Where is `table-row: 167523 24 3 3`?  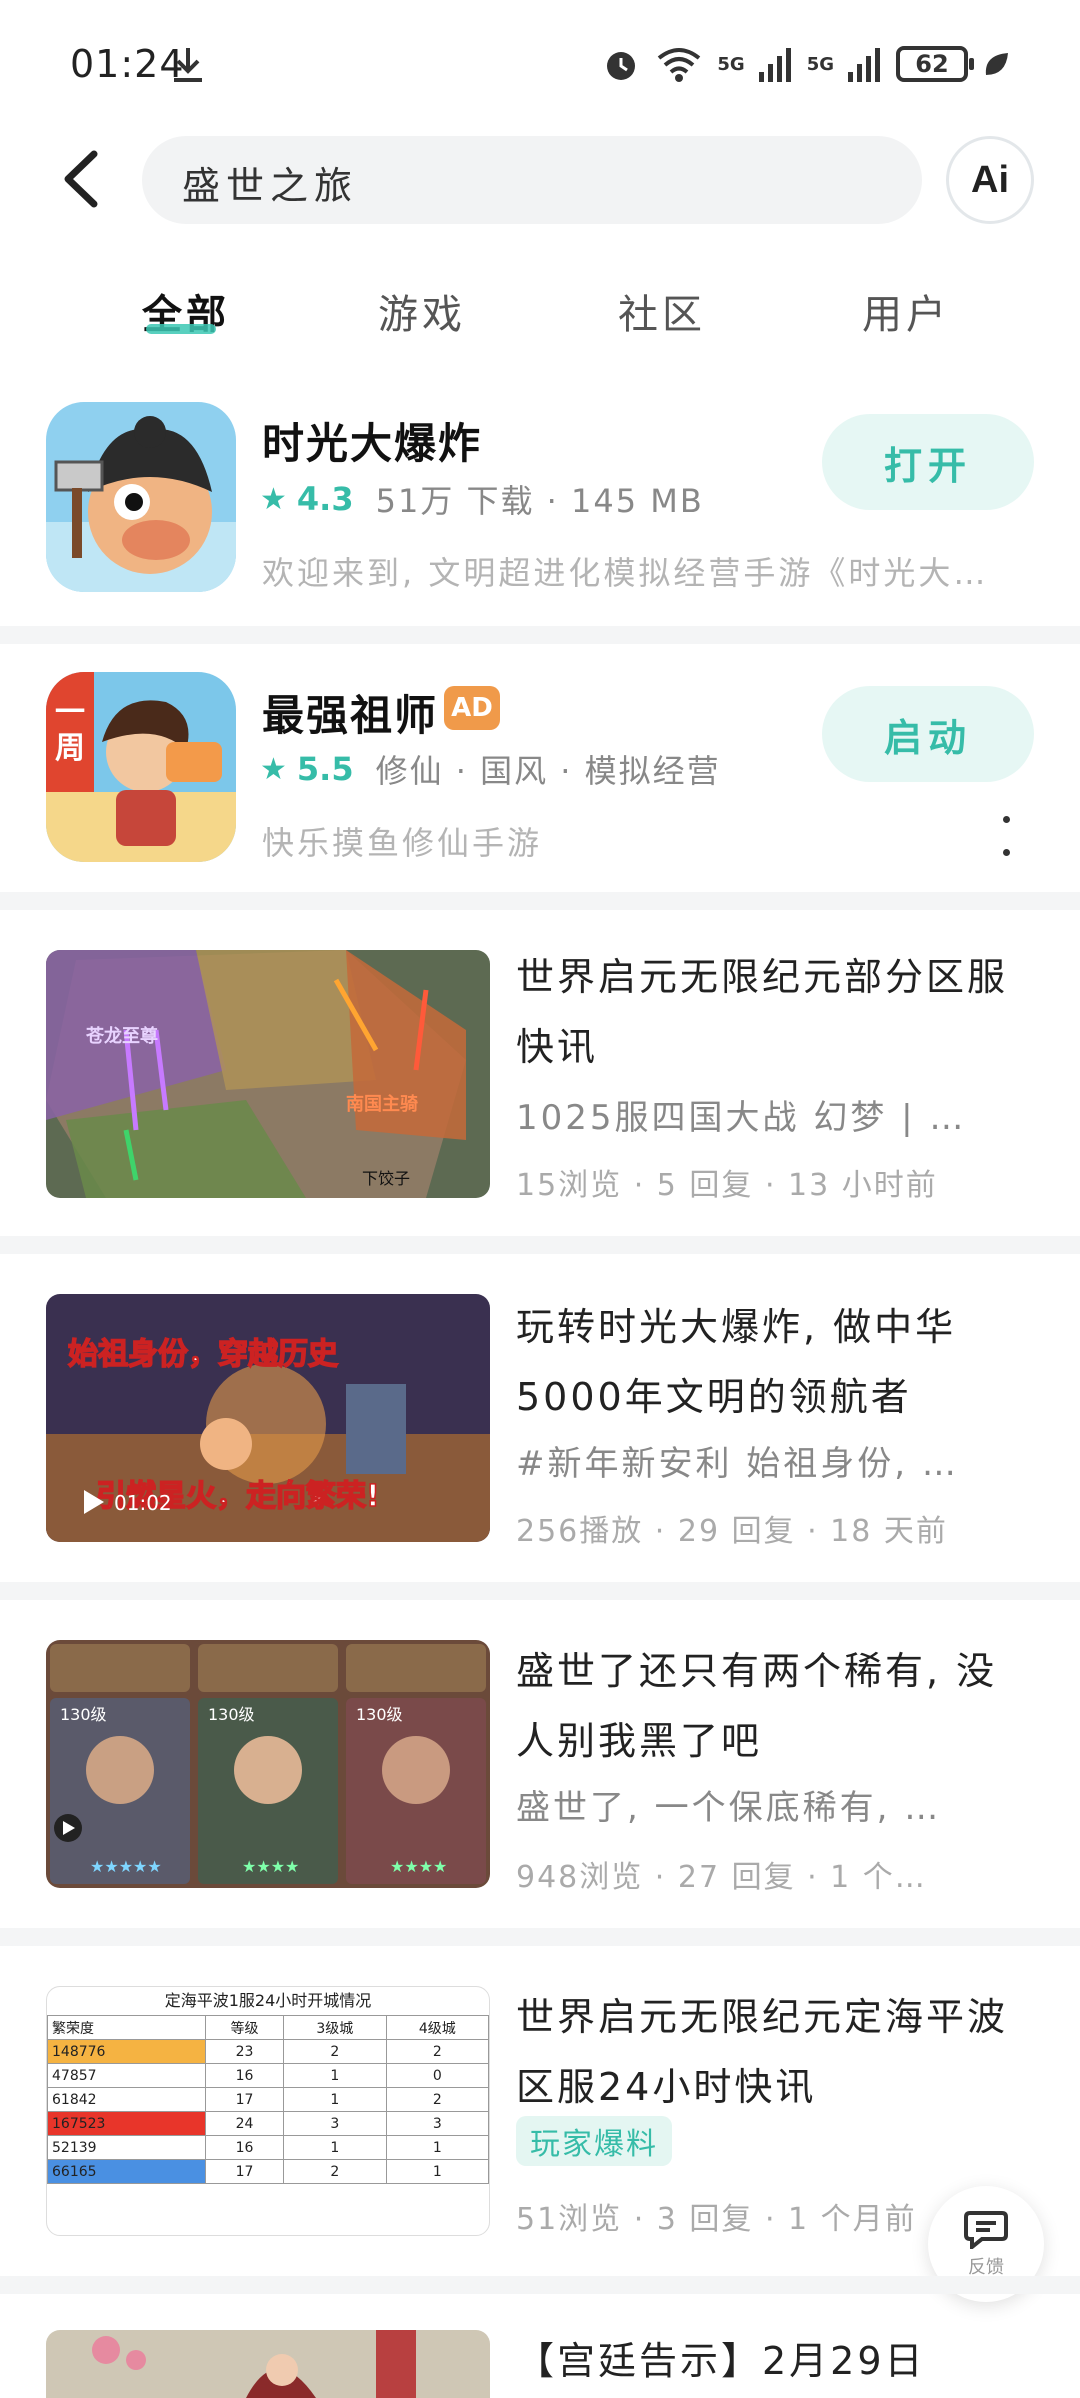 table-row: 167523 24 3 3 is located at coordinates (268, 2123).